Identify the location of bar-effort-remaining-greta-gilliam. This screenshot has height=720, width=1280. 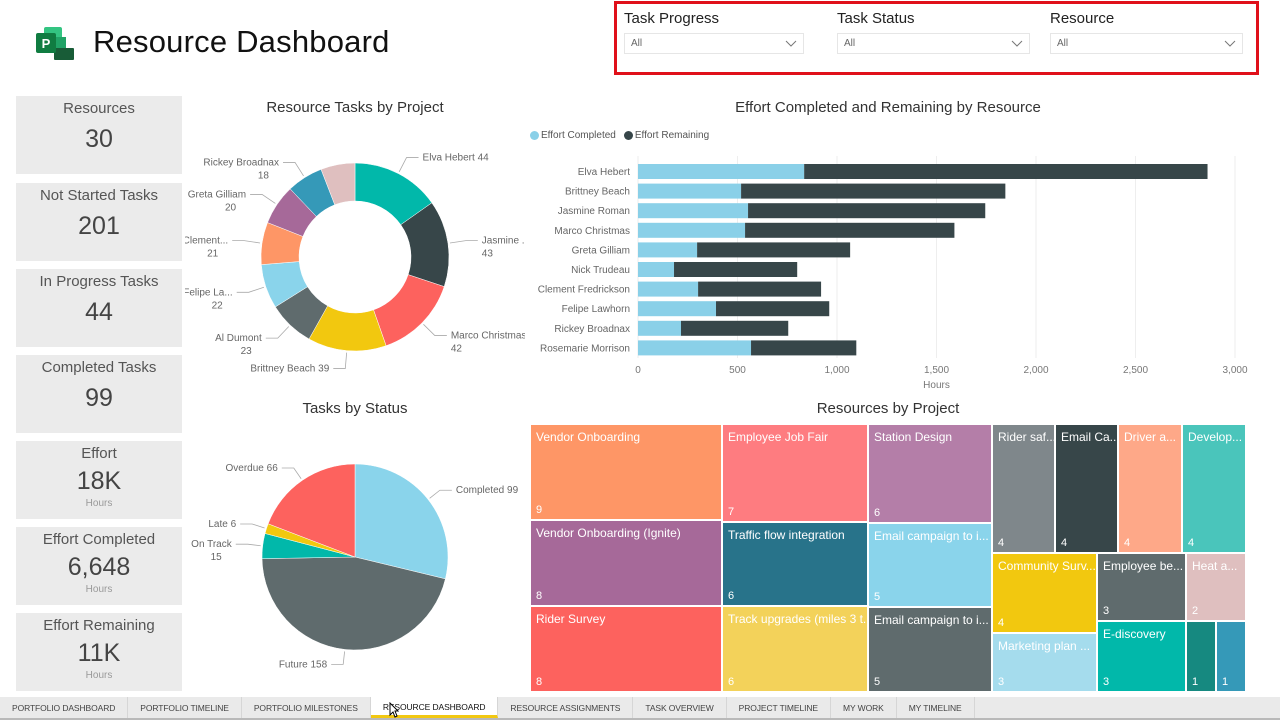
(774, 250).